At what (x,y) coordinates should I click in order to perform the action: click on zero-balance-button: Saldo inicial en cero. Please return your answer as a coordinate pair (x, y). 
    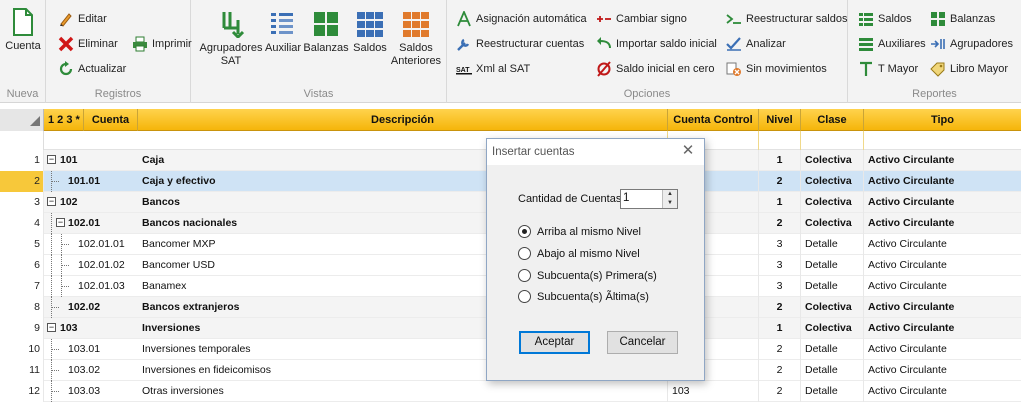
    Looking at the image, I should click on (655, 69).